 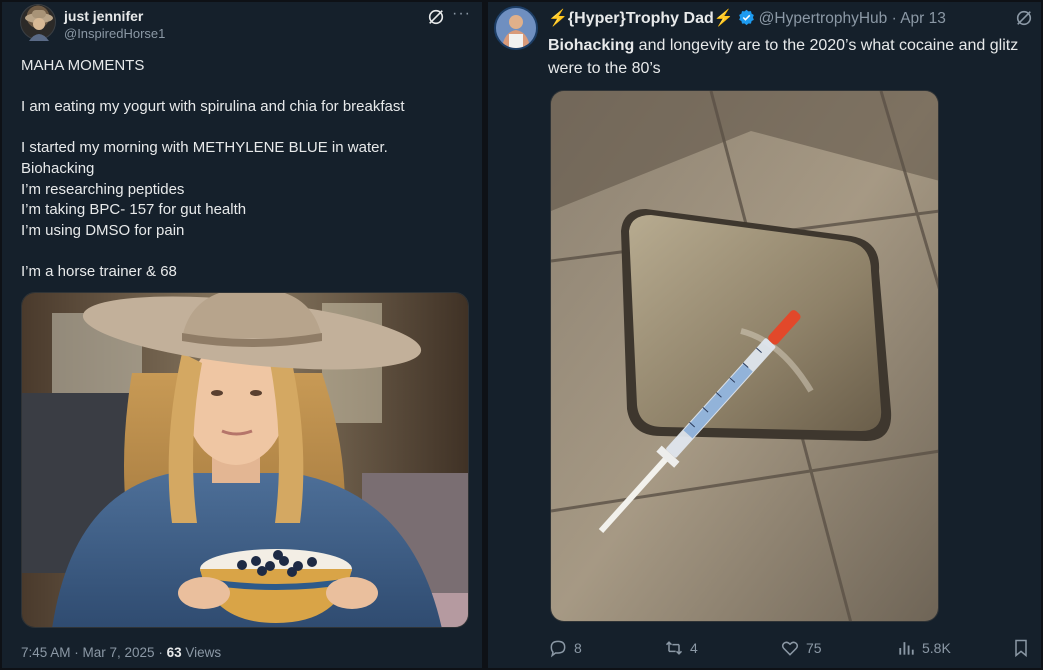 I want to click on repost-icon, so click(x=674, y=648).